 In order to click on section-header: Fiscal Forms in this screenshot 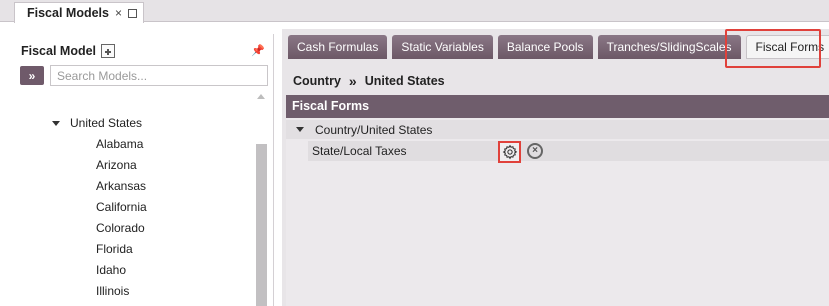, I will do `click(557, 106)`.